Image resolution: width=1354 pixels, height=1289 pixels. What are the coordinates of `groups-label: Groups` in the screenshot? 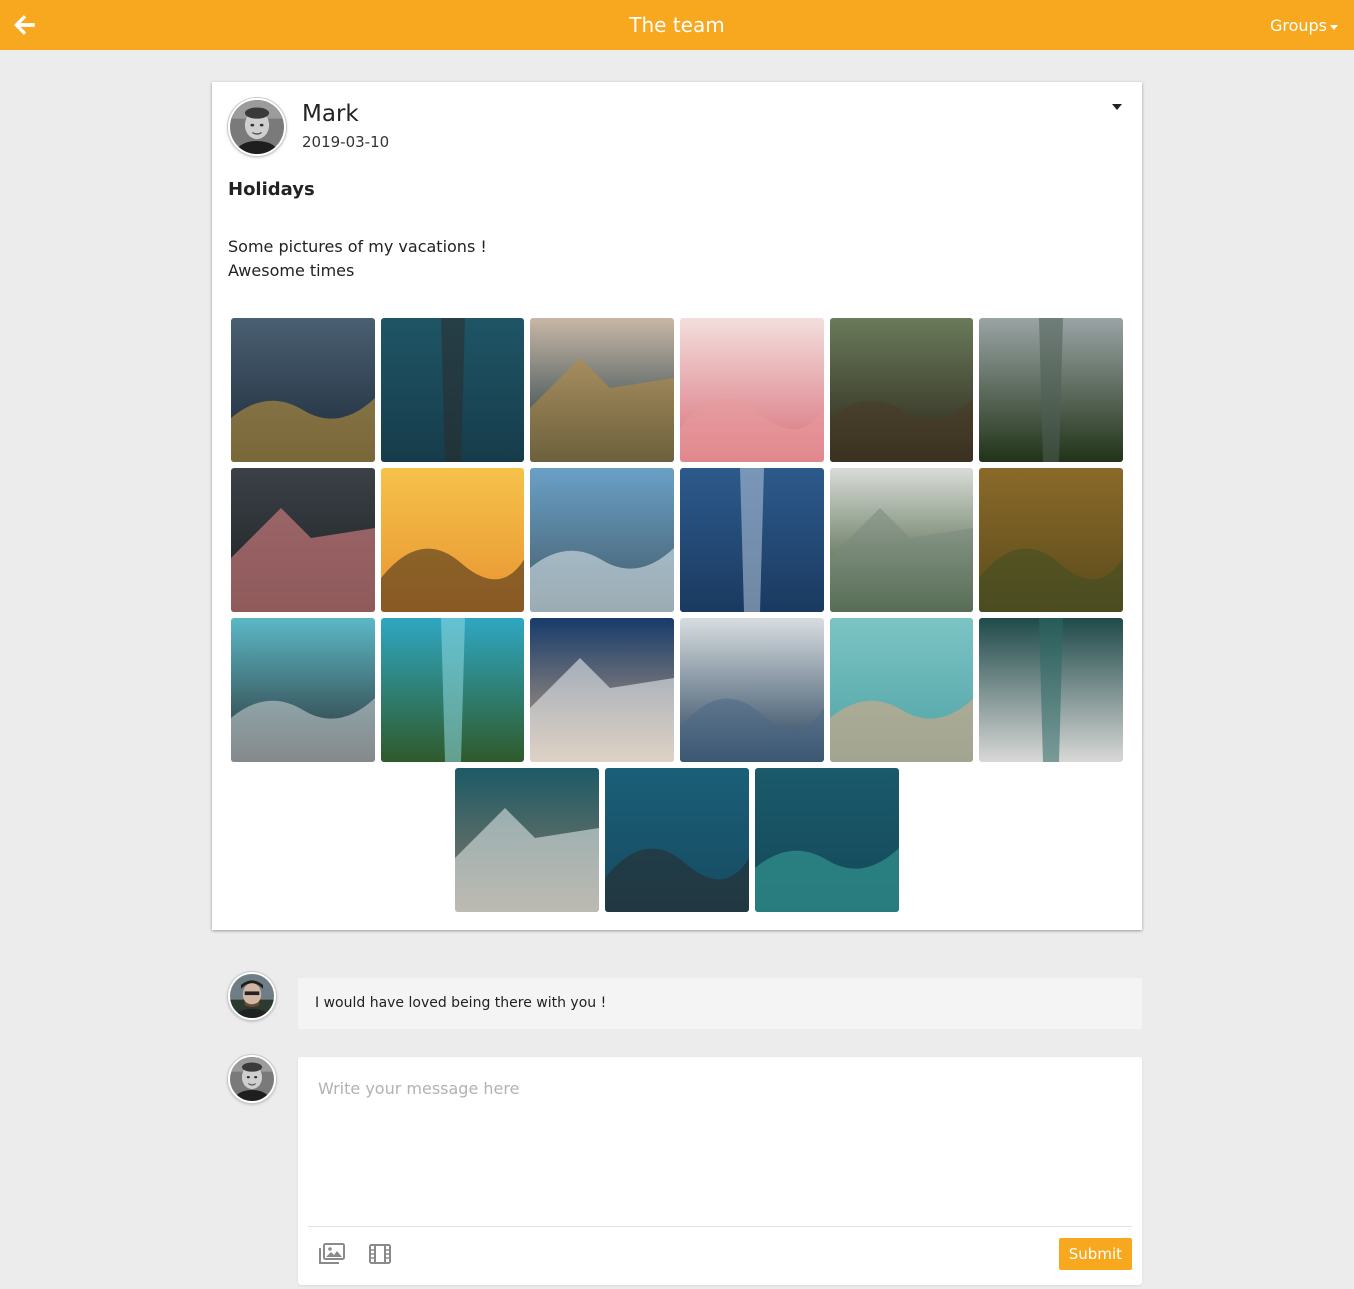 It's located at (1298, 25).